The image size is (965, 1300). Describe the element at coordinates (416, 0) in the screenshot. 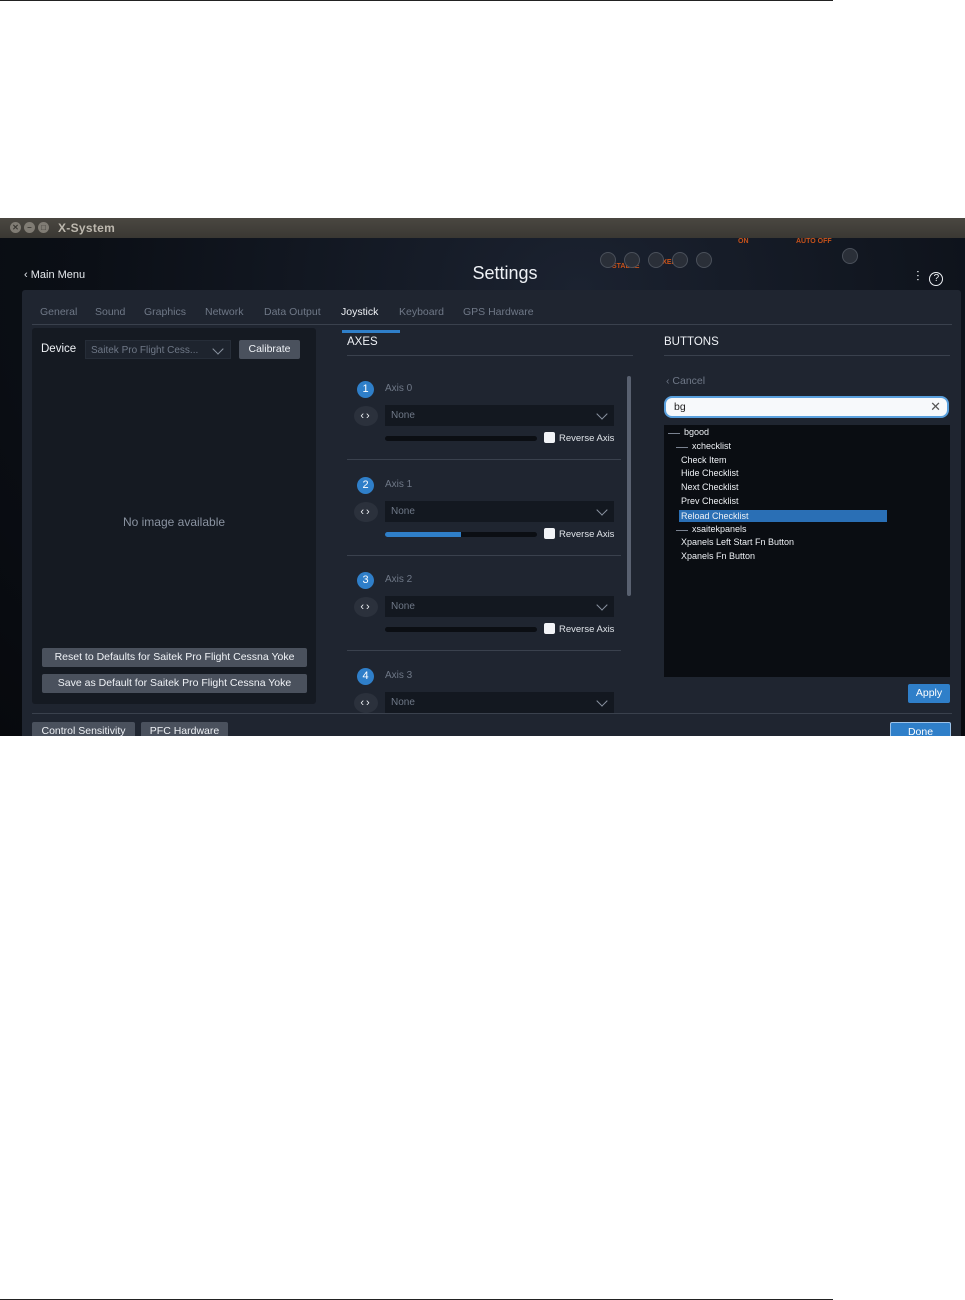

I see `page-top-rule` at that location.